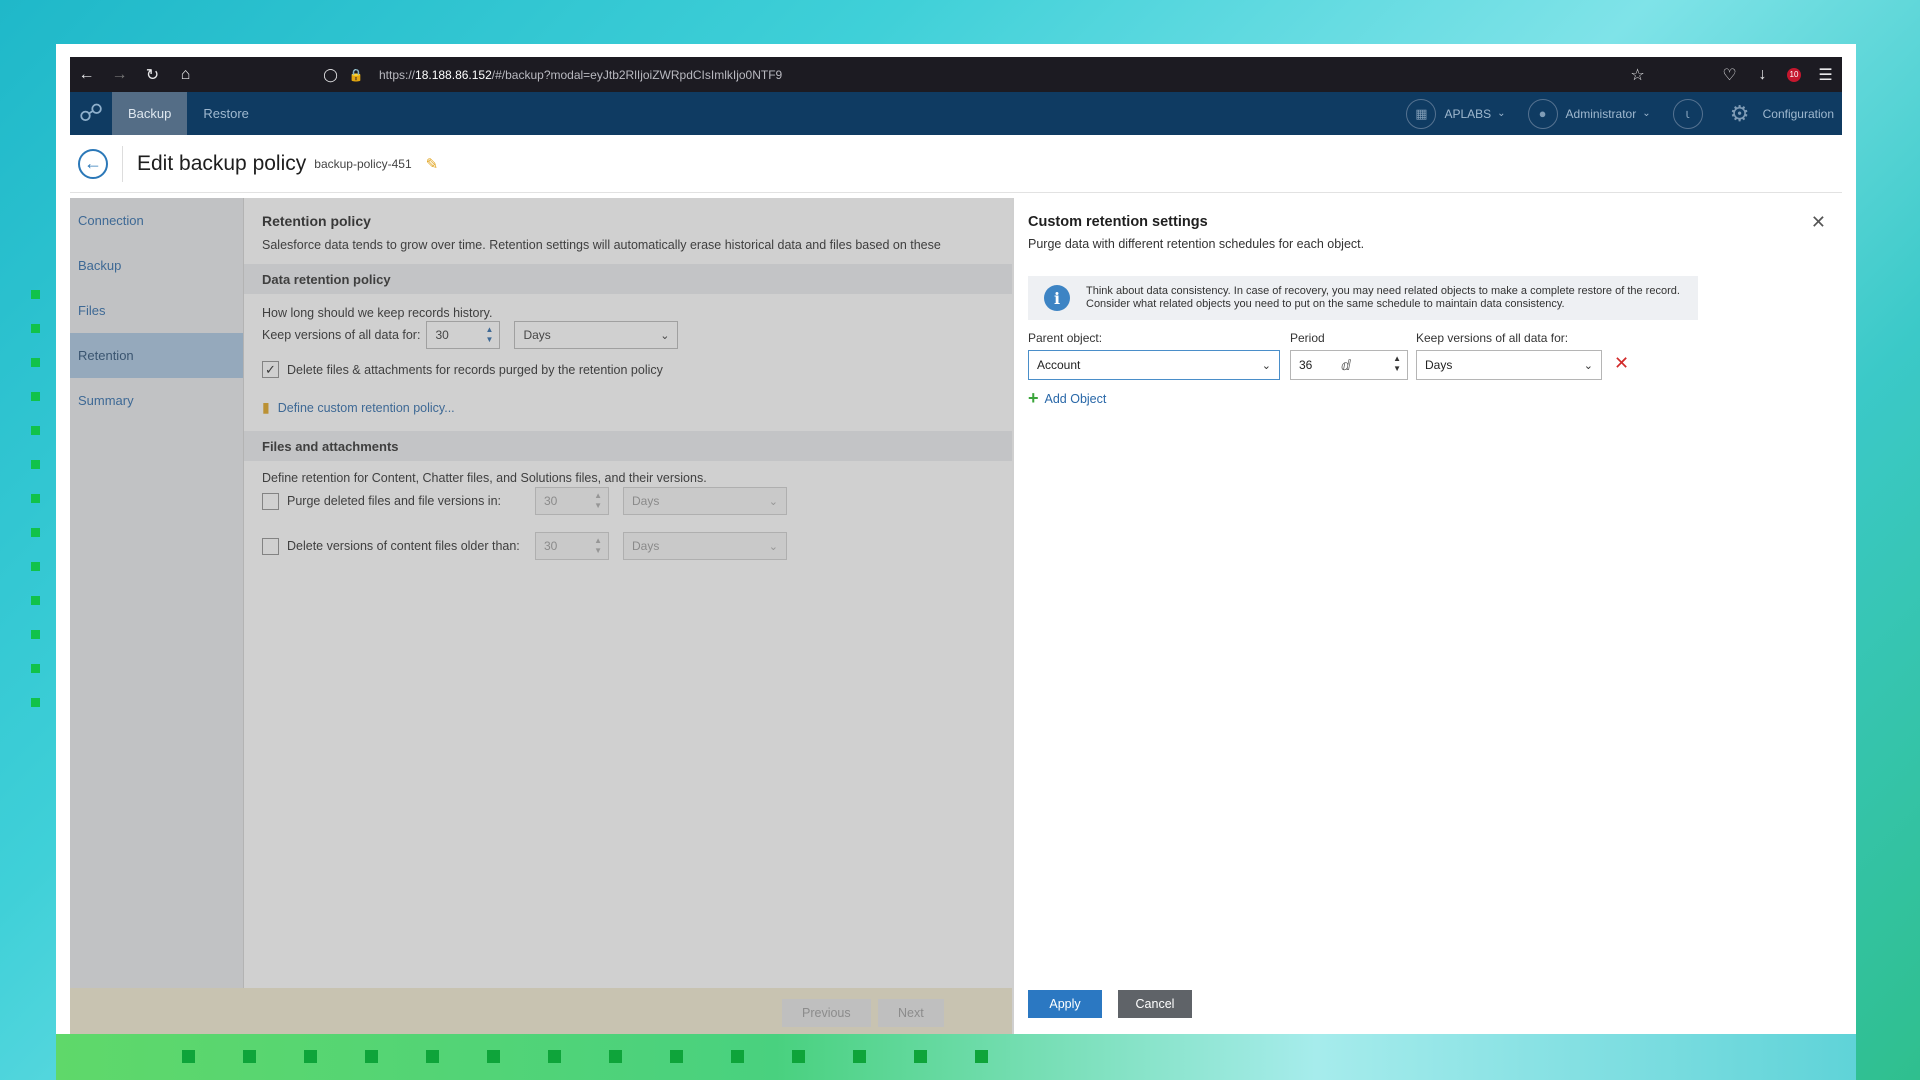 The width and height of the screenshot is (1920, 1080). I want to click on background-dots-bottom, so click(585, 1056).